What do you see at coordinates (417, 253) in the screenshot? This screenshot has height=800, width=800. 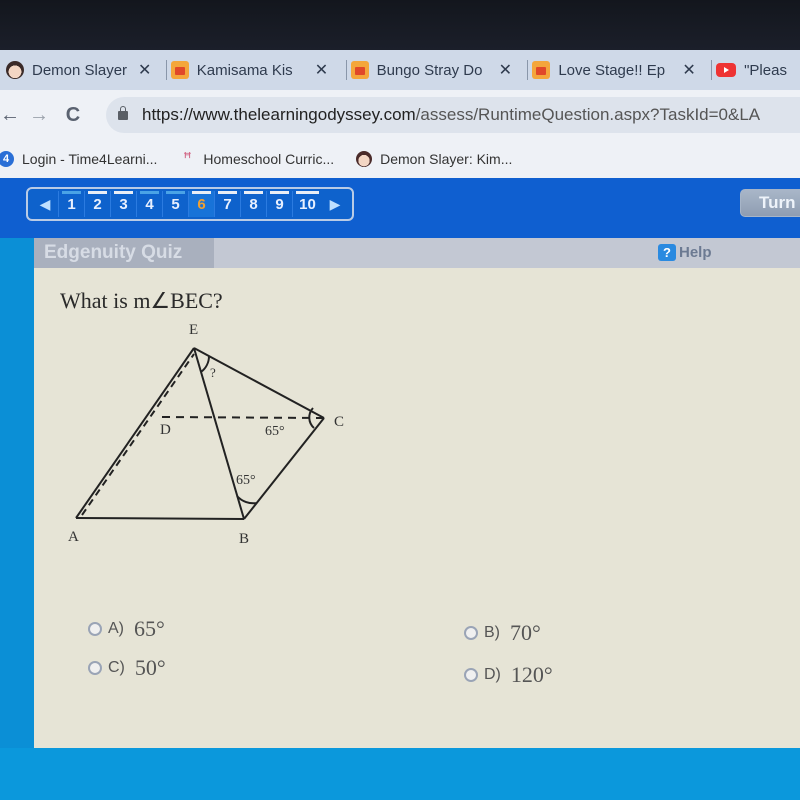 I see `quiz-header: Edgenuity Quiz ? Help` at bounding box center [417, 253].